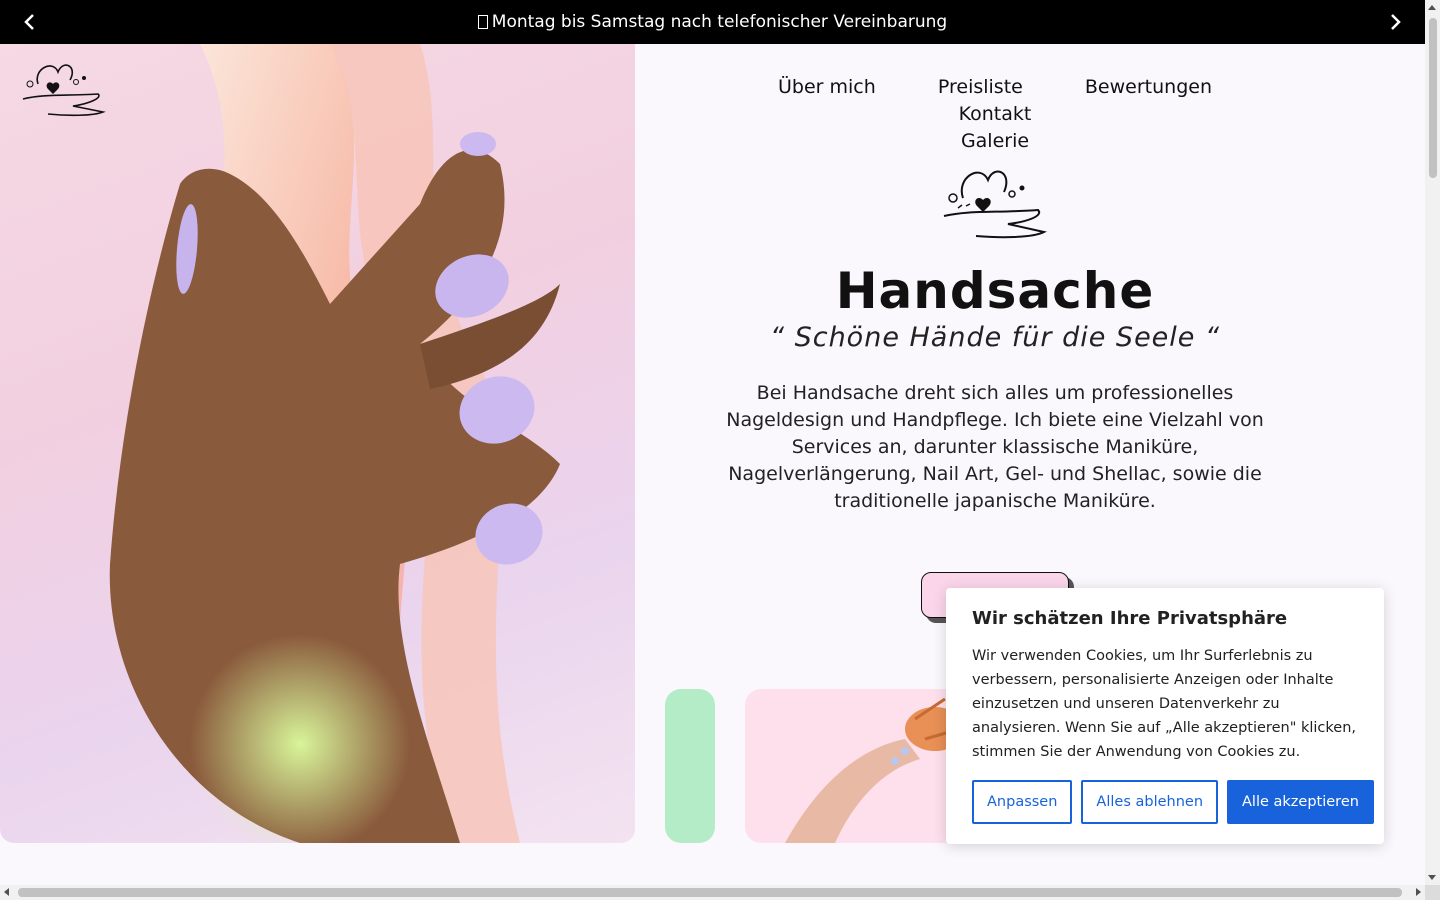  I want to click on chevron-left-icon, so click(30, 22).